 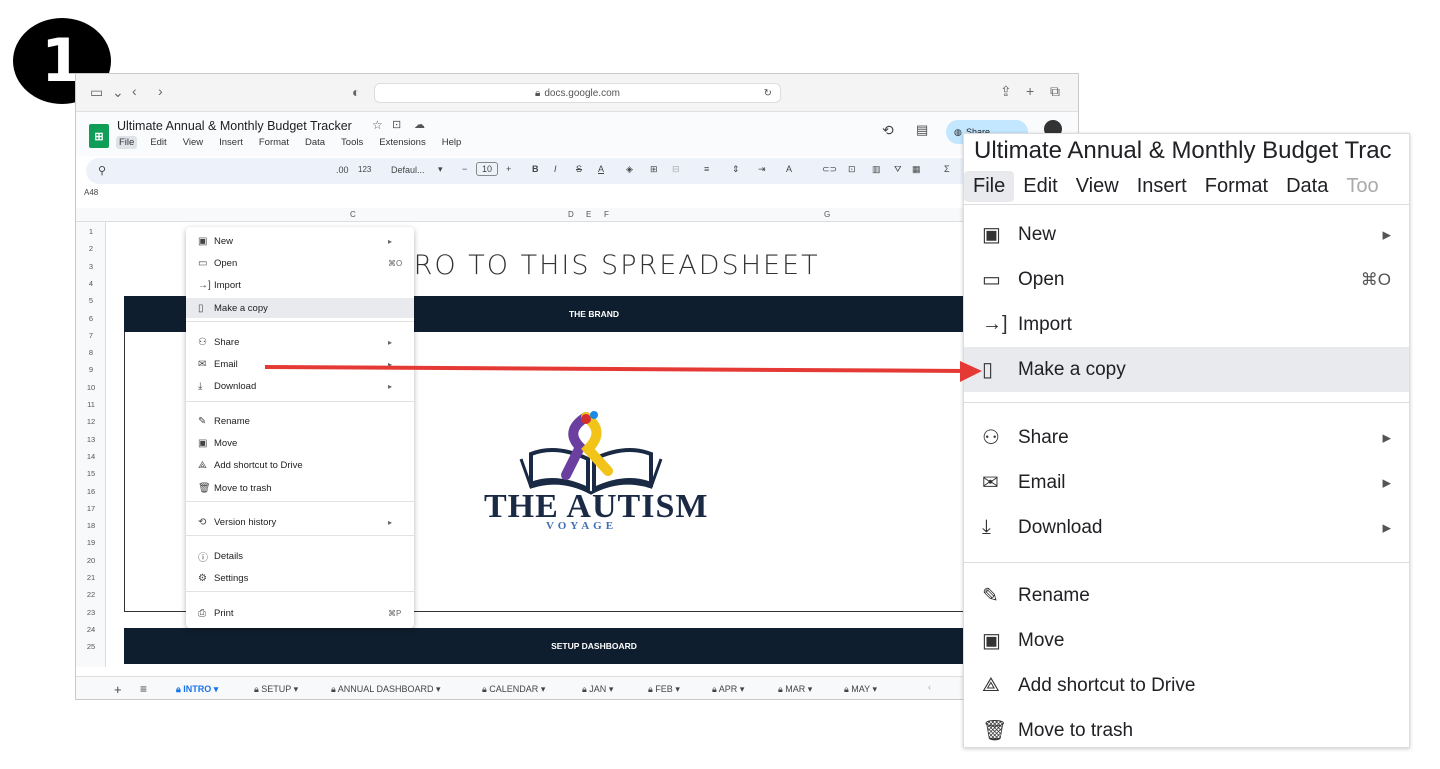 I want to click on menu-view: View, so click(x=193, y=142).